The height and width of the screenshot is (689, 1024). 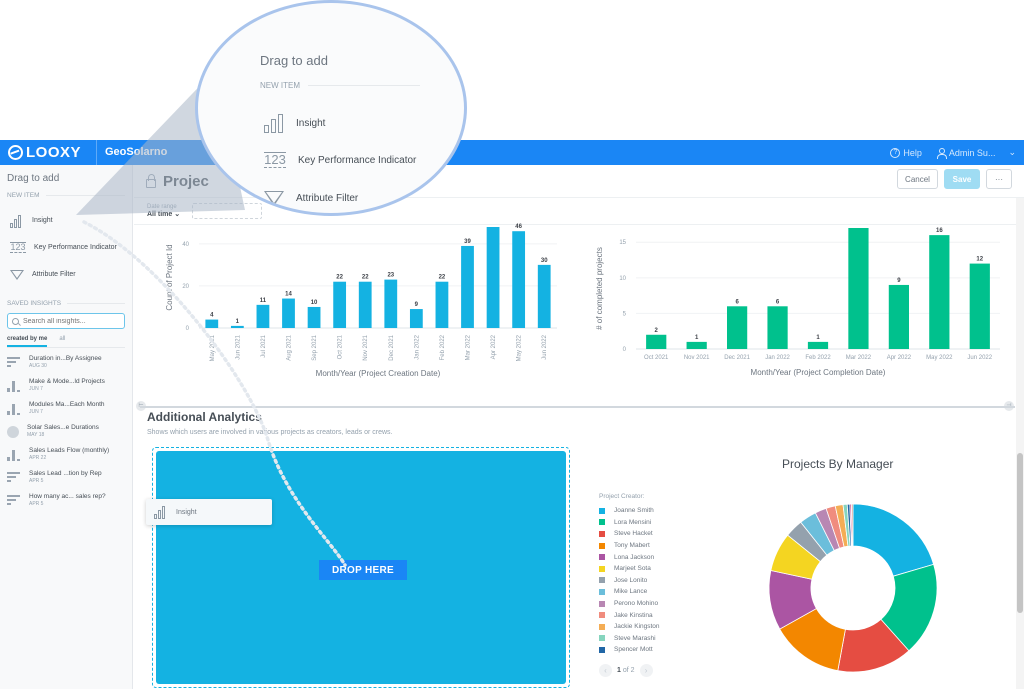 What do you see at coordinates (204, 417) in the screenshot?
I see `section-title: Additional Analytics` at bounding box center [204, 417].